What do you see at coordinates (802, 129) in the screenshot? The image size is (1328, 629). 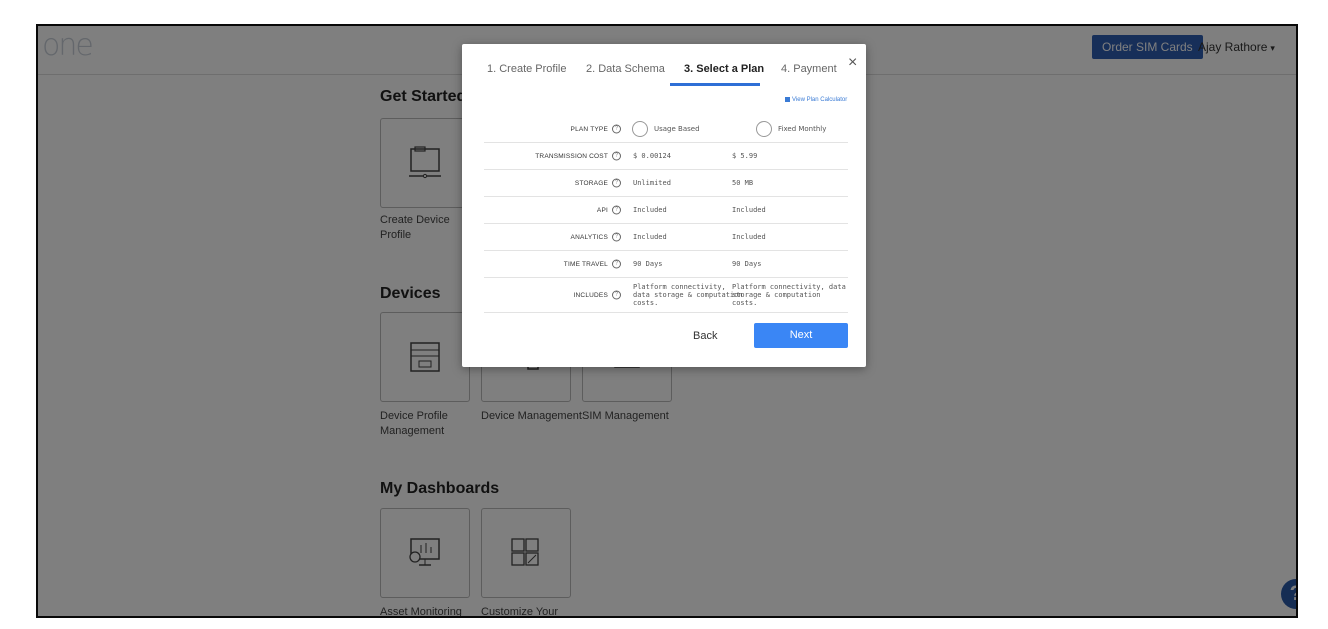 I see `plan-name: Fixed Monthly` at bounding box center [802, 129].